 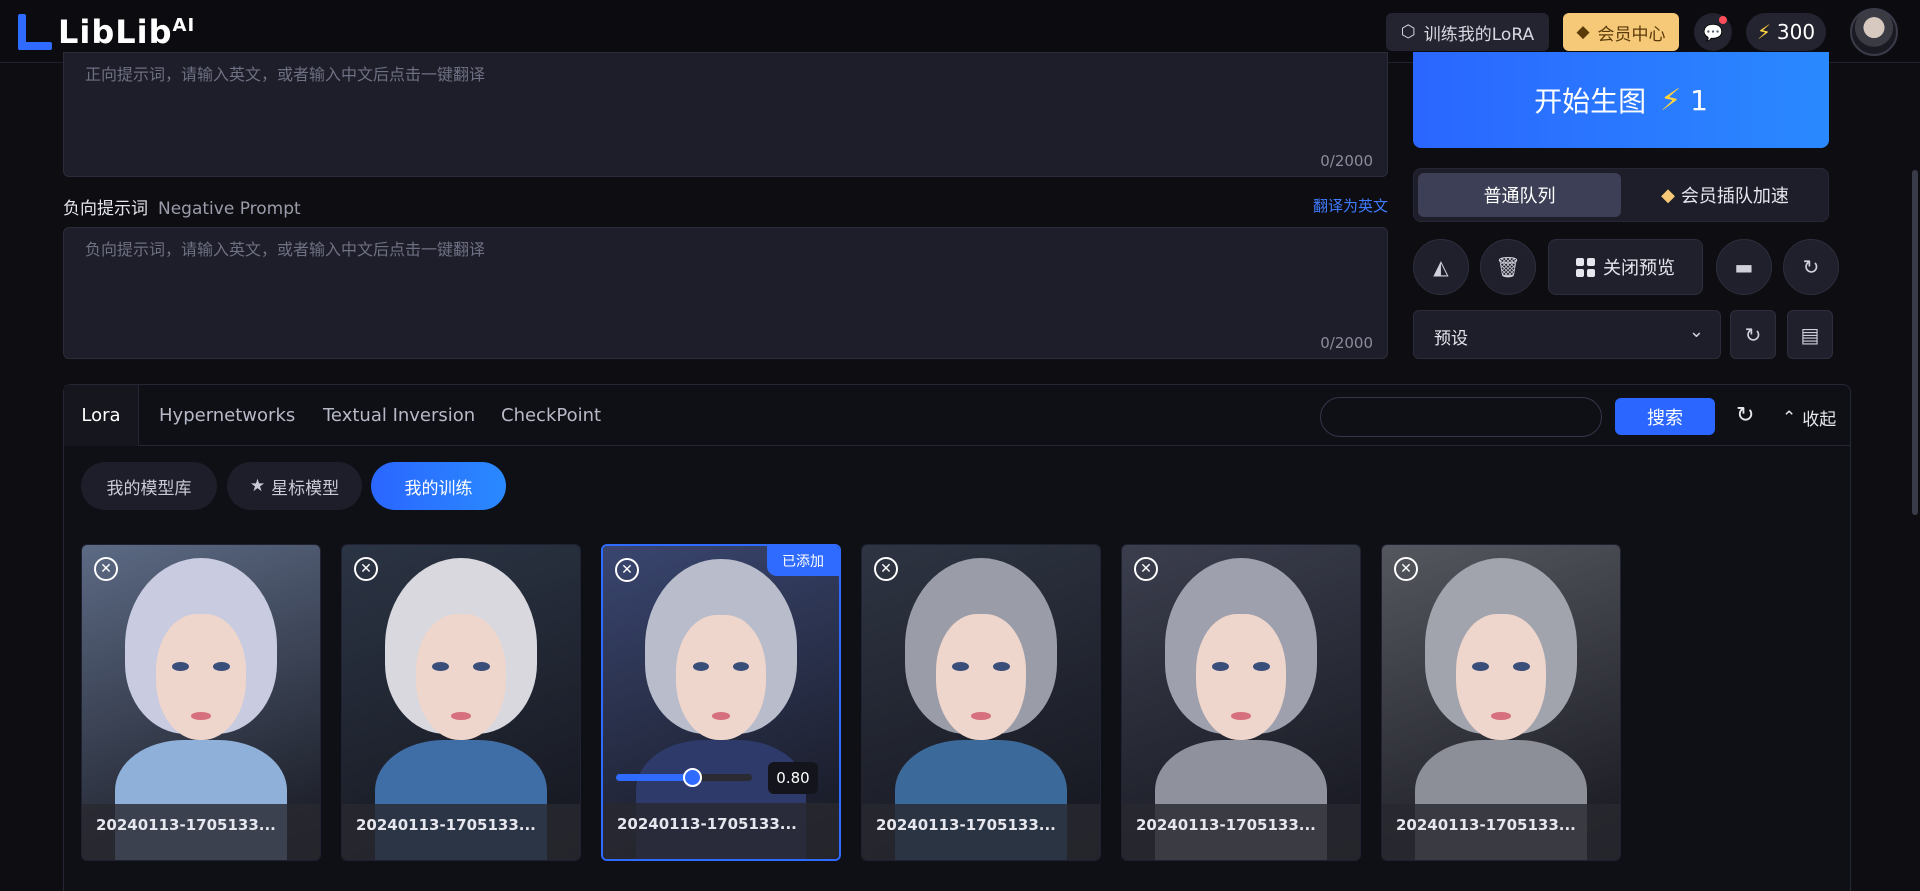 What do you see at coordinates (654, 777) in the screenshot?
I see `lora-weight-fill` at bounding box center [654, 777].